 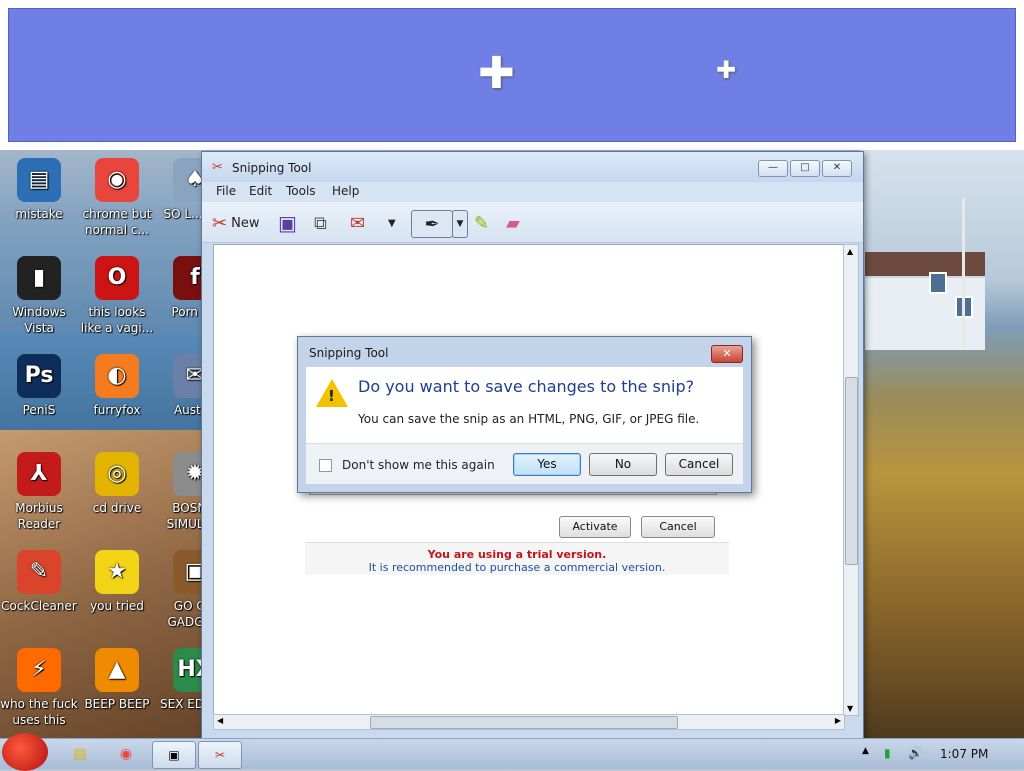 I want to click on move-cursor-icon-small: ✚, so click(x=726, y=70).